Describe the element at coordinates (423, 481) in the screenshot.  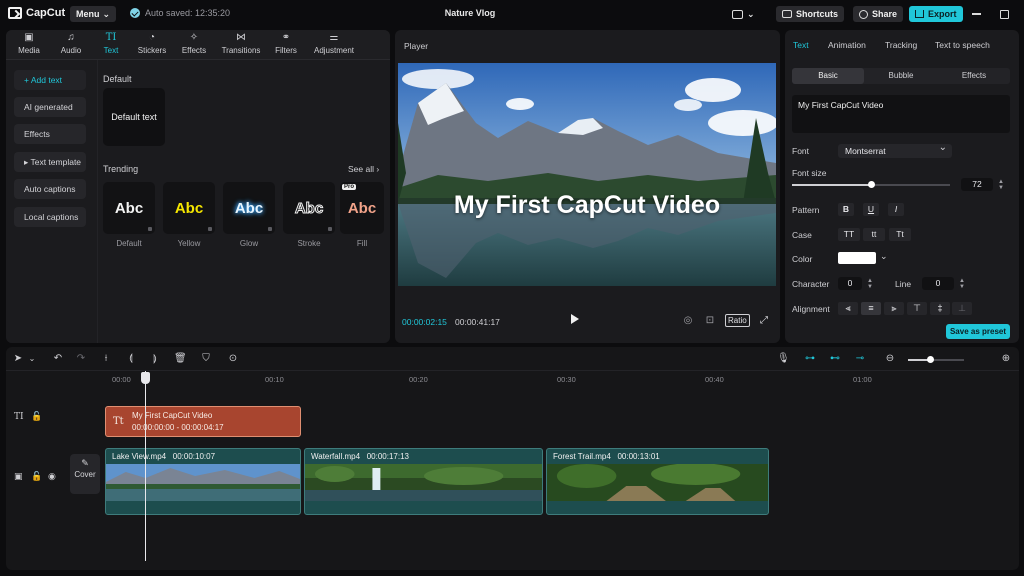
I see `video-clip-waterfall: Waterfall.mp4 00:00:17:13` at that location.